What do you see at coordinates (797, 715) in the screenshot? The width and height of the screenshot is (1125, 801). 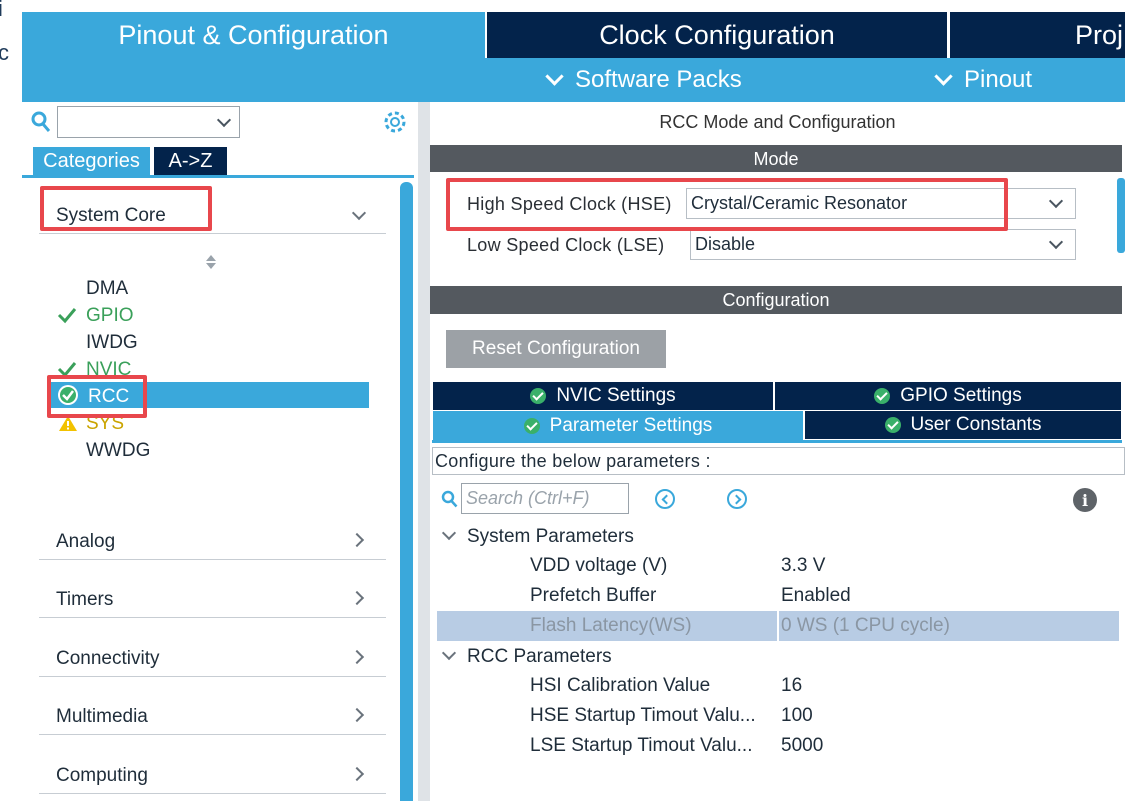 I see `param-value: 100` at bounding box center [797, 715].